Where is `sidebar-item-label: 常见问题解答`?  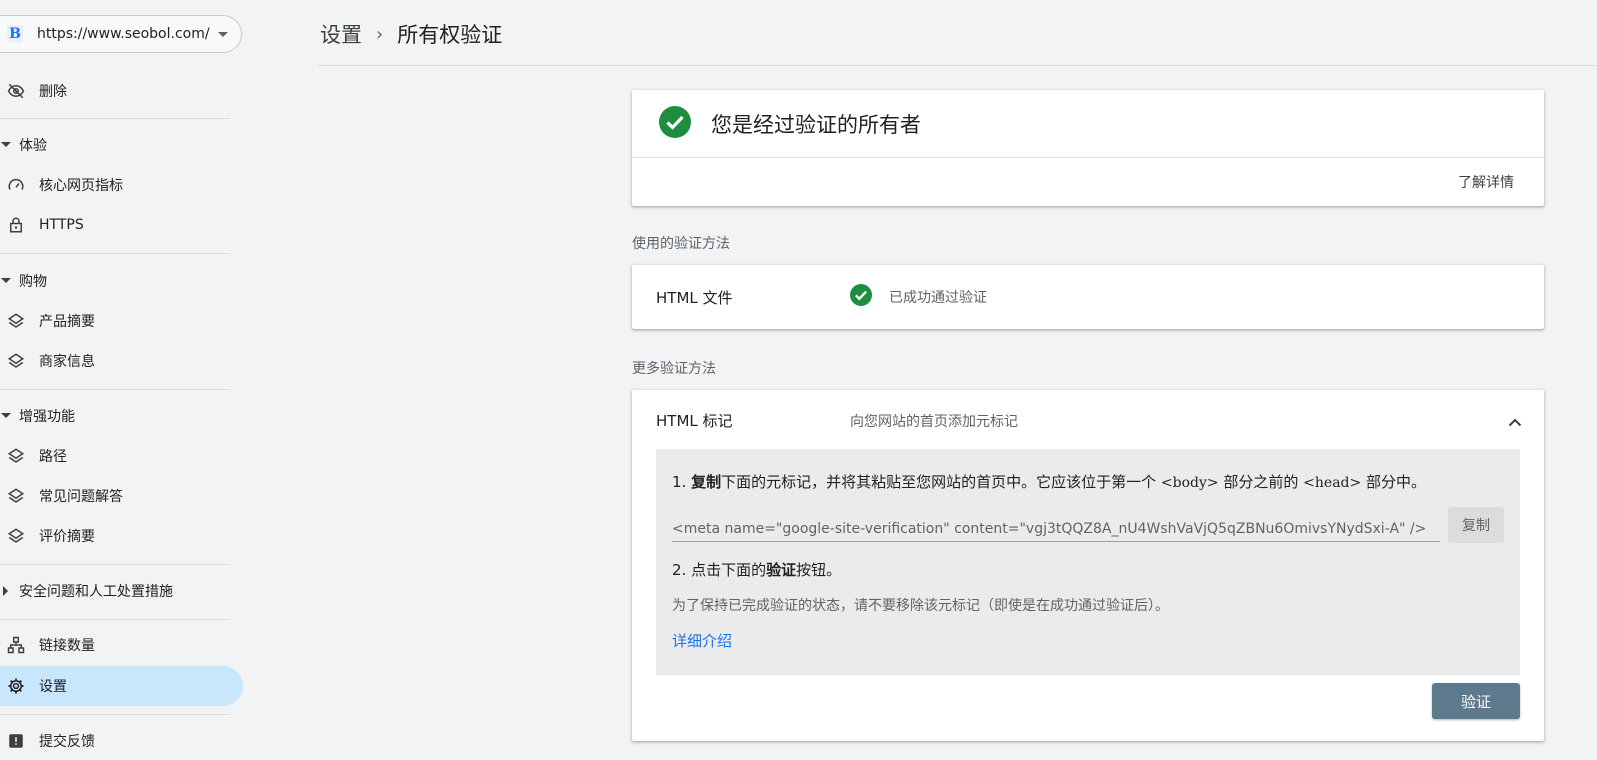
sidebar-item-label: 常见问题解答 is located at coordinates (81, 497).